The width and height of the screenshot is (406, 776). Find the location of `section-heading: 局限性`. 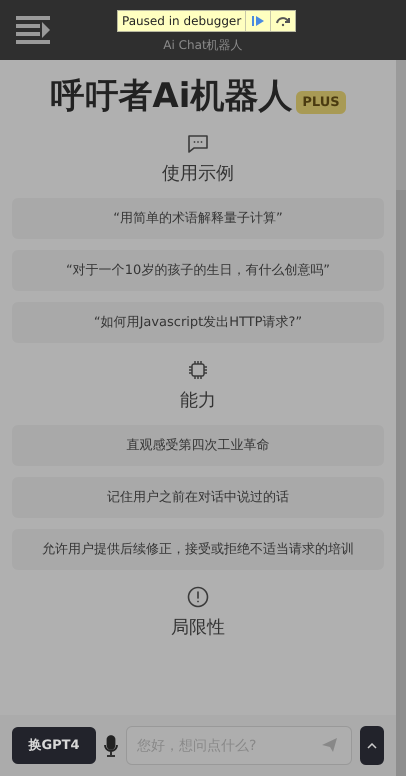

section-heading: 局限性 is located at coordinates (198, 628).